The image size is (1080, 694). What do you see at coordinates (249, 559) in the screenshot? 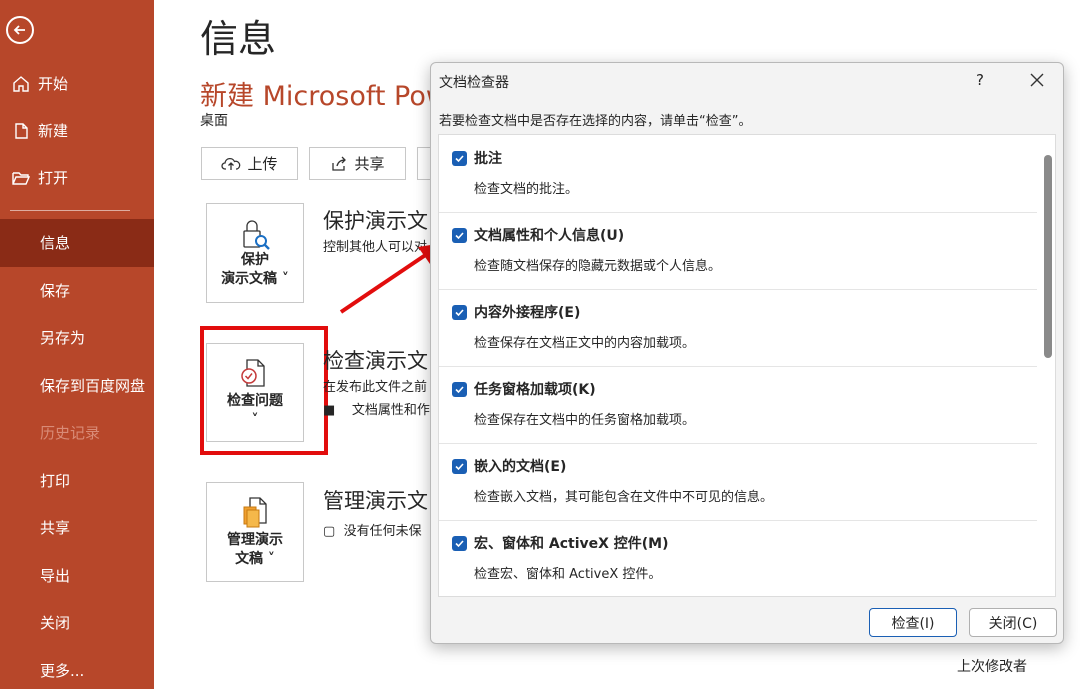
I see `manage-card-label-2: 文稿` at bounding box center [249, 559].